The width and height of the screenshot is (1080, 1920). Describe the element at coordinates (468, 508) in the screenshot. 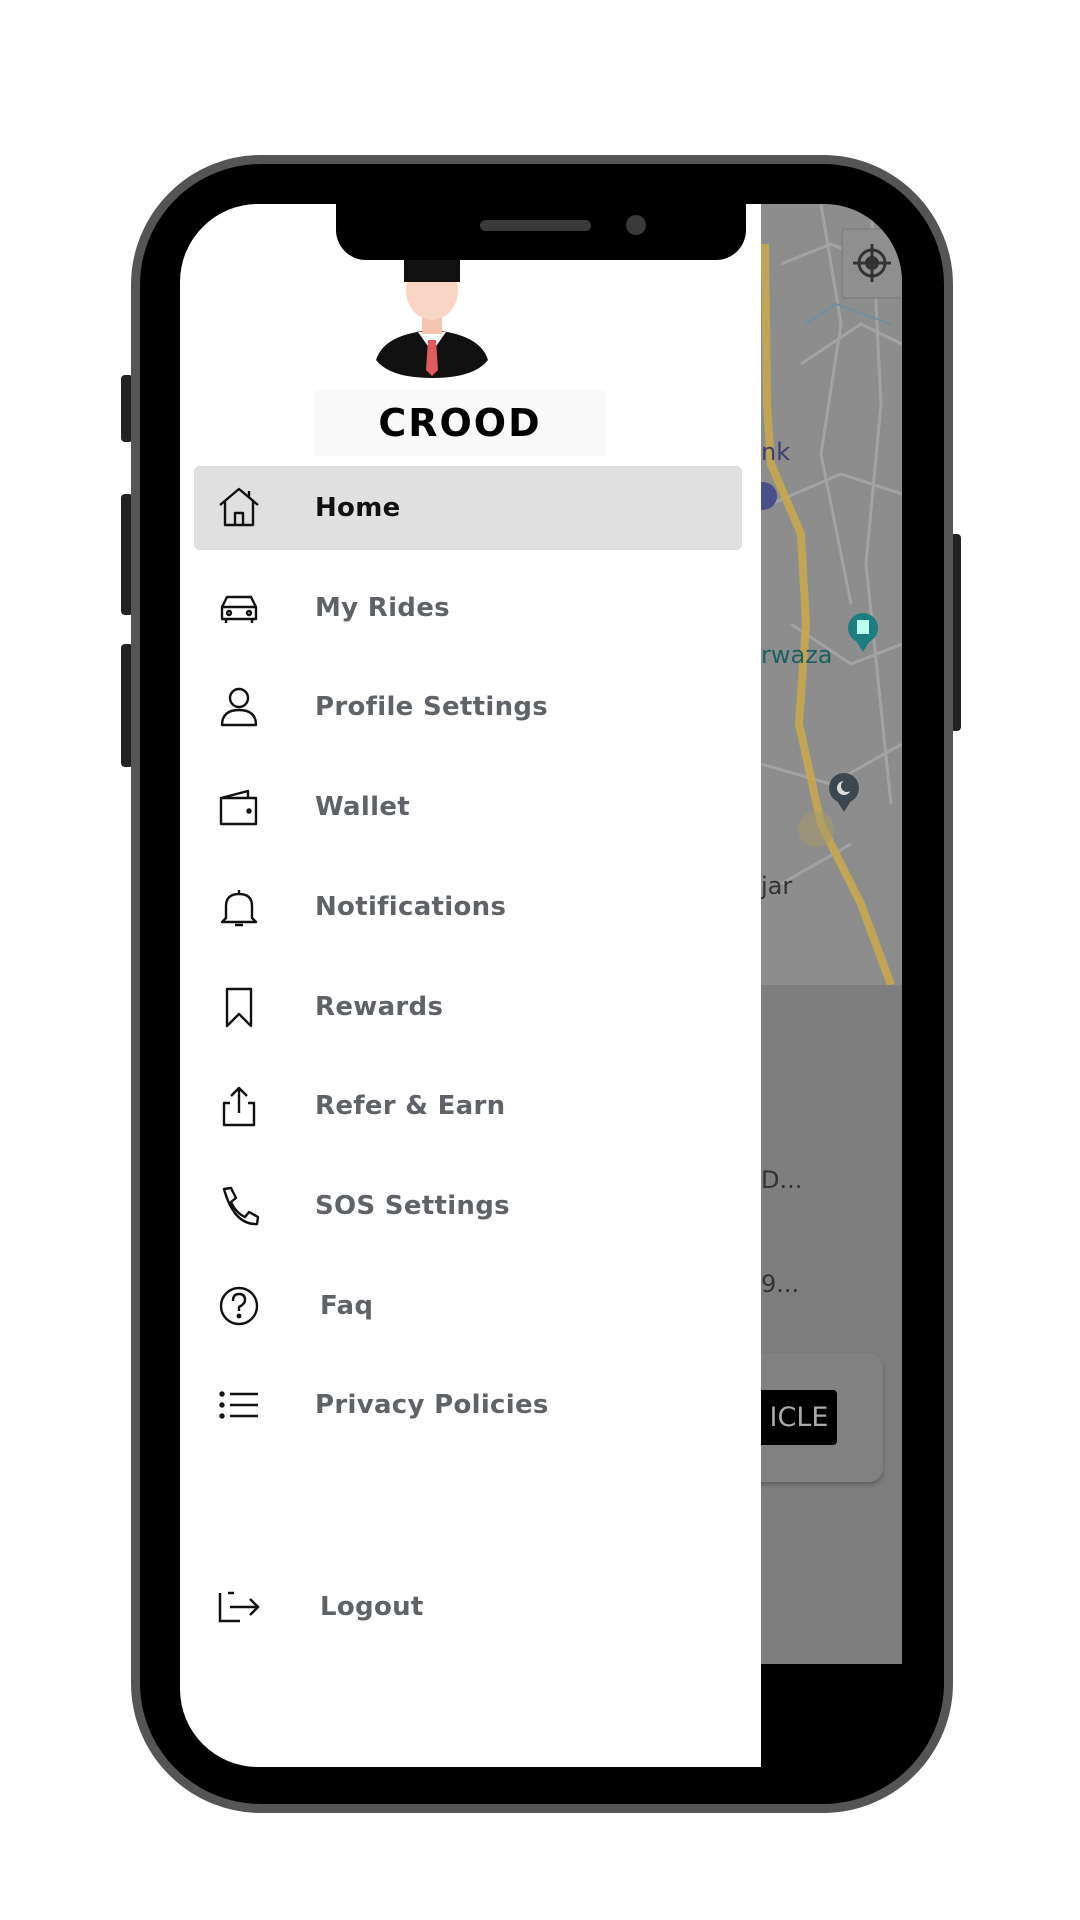

I see `menu-item-home: Home` at that location.